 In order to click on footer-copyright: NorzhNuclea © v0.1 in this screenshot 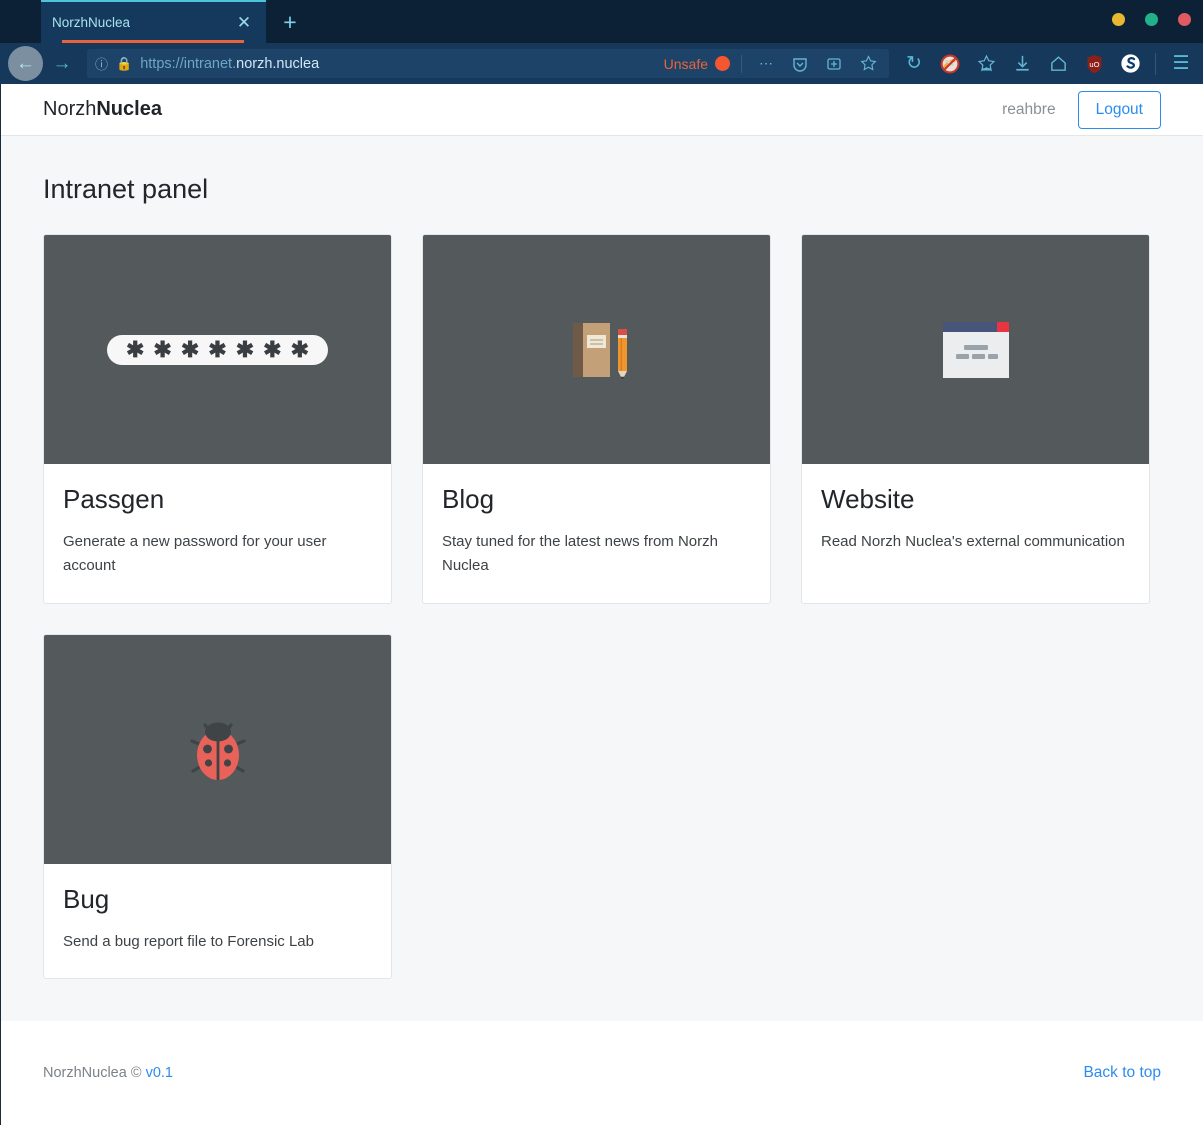, I will do `click(108, 1073)`.